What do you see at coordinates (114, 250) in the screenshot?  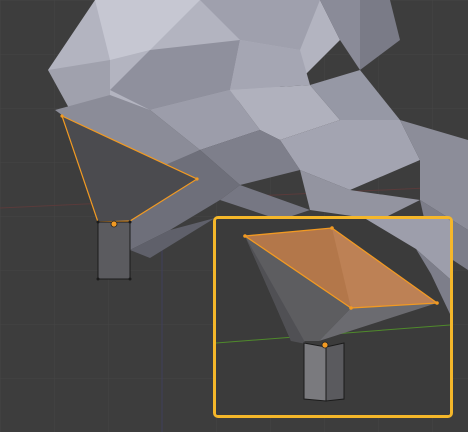 I see `stem-box` at bounding box center [114, 250].